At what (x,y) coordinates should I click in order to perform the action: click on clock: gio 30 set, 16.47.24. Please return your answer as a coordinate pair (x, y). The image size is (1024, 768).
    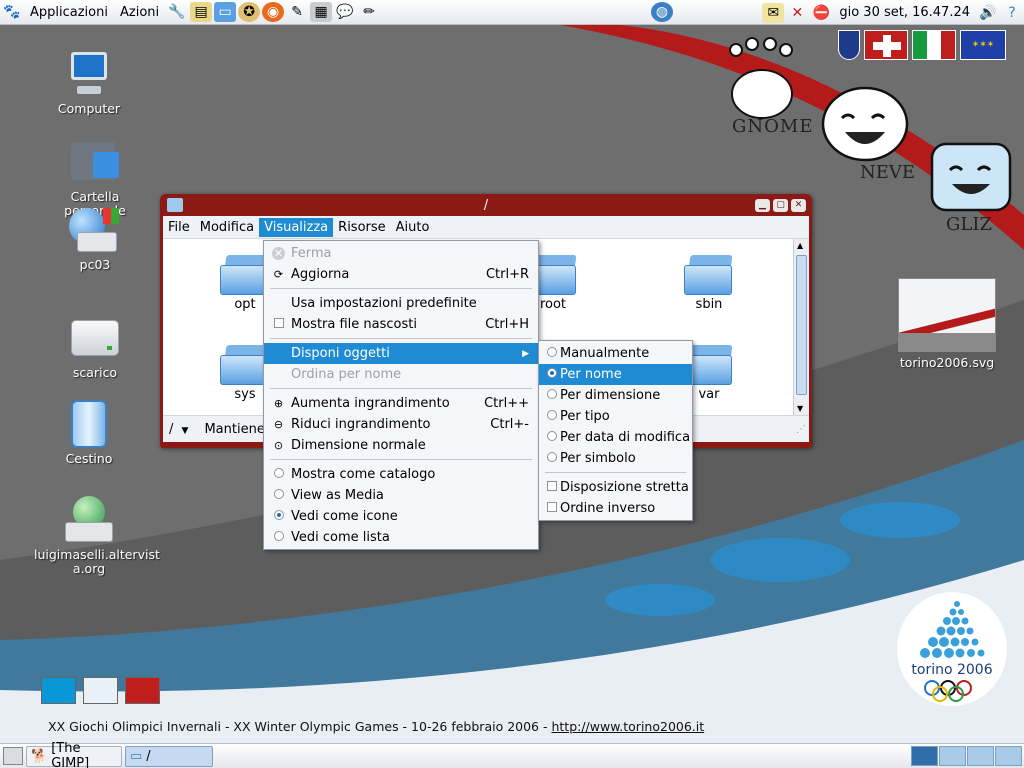
    Looking at the image, I should click on (904, 12).